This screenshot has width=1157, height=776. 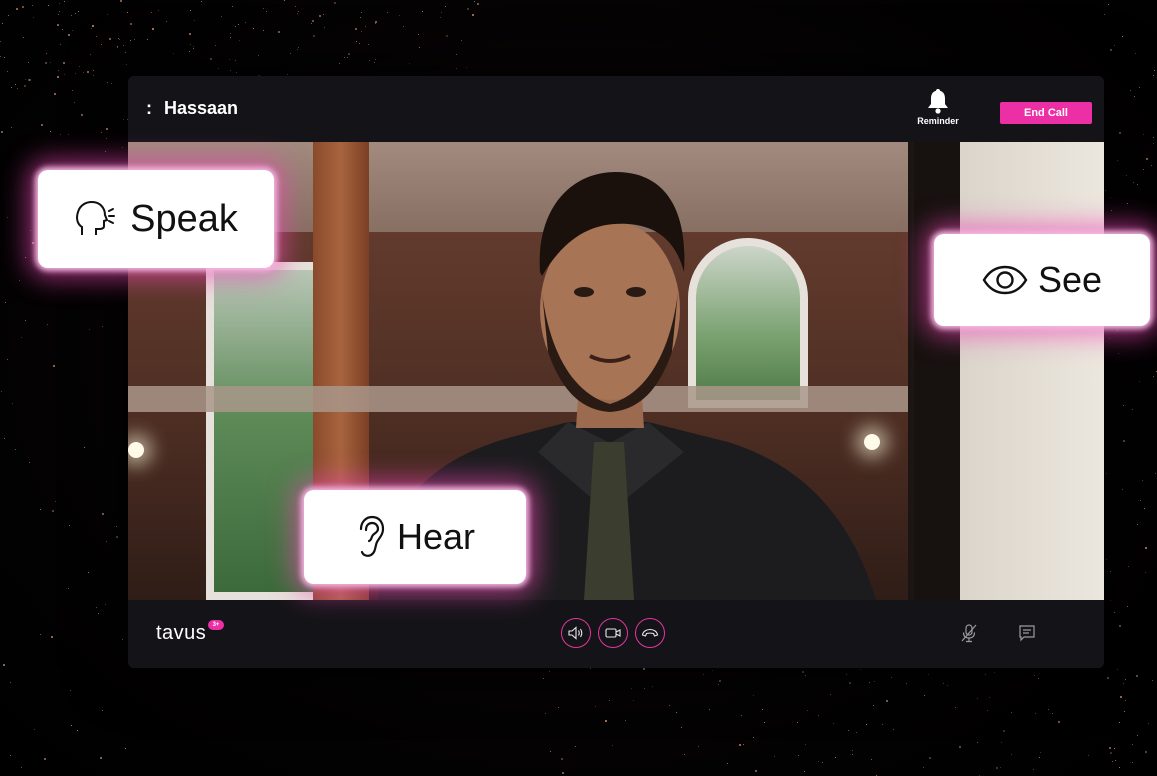 I want to click on mic-off-icon, so click(x=969, y=633).